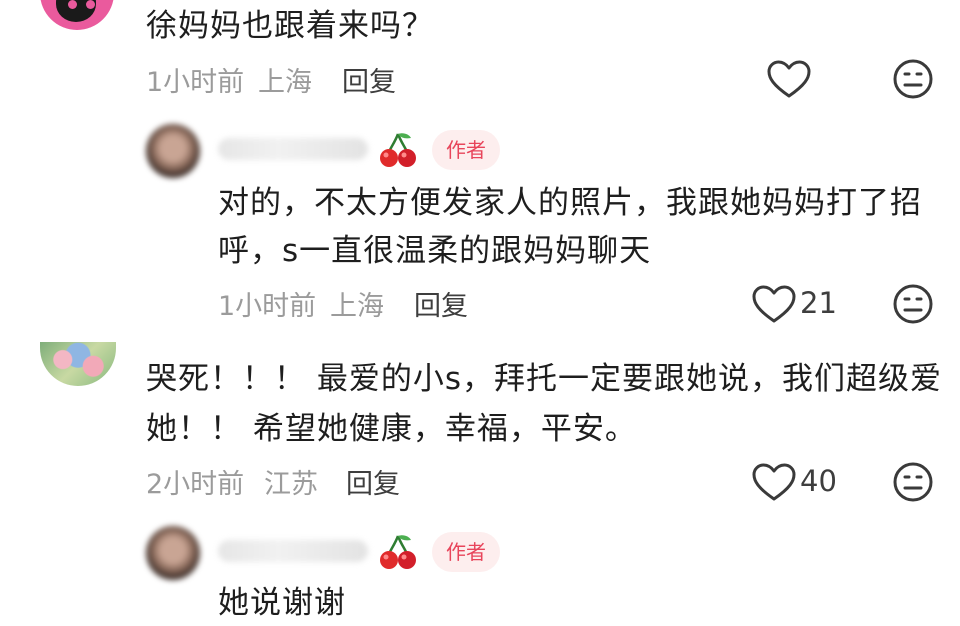 The image size is (960, 626). I want to click on comment-time: 2小时前, so click(195, 484).